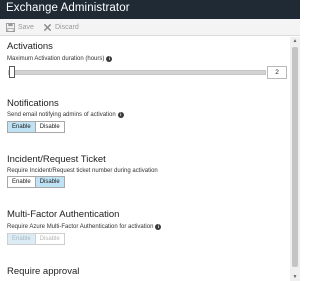  I want to click on ticket-toggle: Enable Disable, so click(36, 182).